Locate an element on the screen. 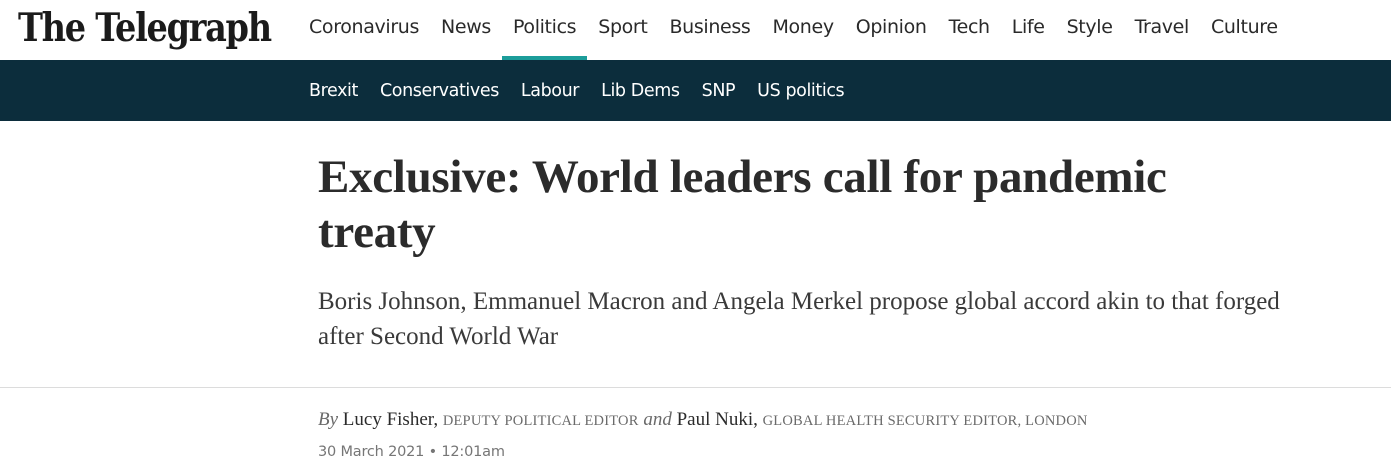 The height and width of the screenshot is (473, 1391). publish-date: 30 March 2021 is located at coordinates (371, 452).